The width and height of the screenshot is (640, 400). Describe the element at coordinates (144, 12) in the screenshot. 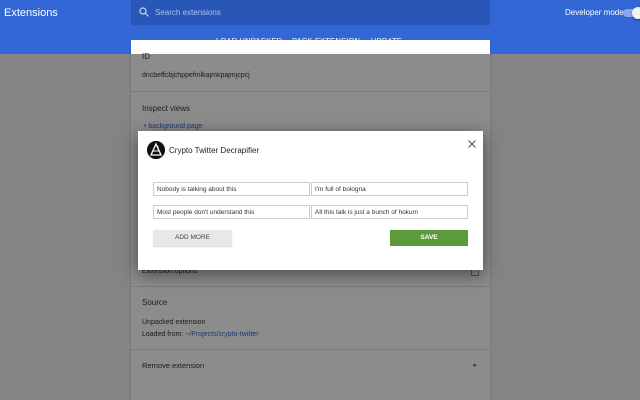

I see `search-icon` at that location.